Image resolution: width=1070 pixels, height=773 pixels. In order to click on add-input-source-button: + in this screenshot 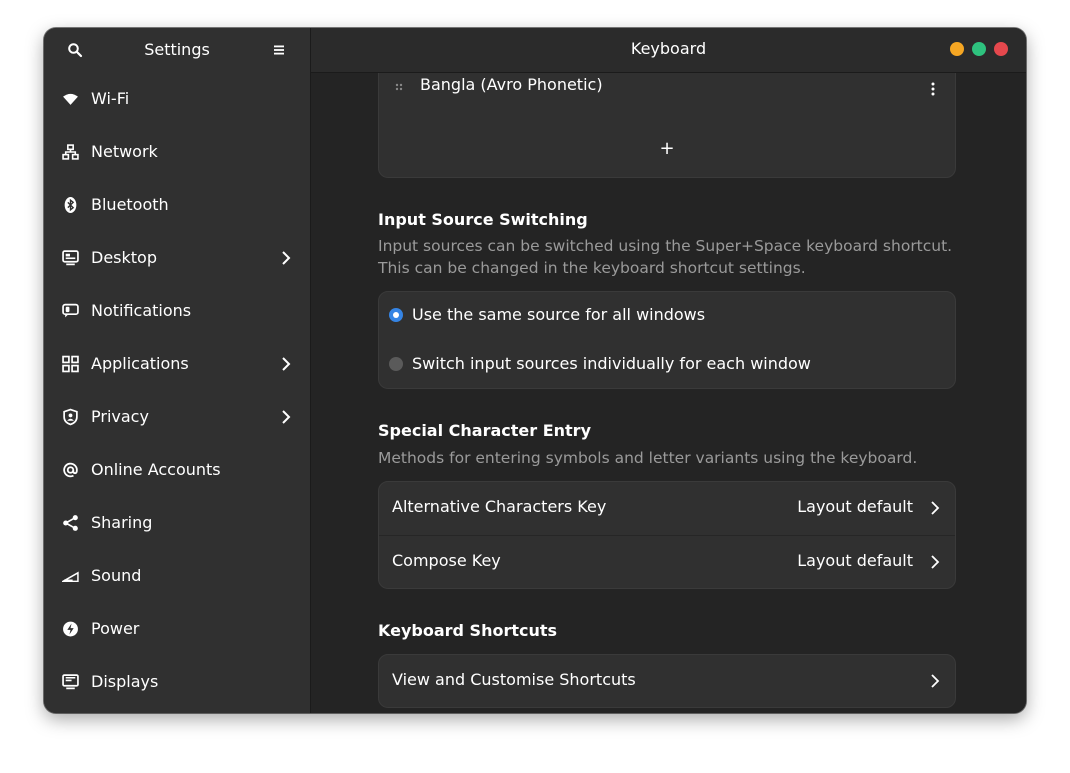, I will do `click(667, 148)`.